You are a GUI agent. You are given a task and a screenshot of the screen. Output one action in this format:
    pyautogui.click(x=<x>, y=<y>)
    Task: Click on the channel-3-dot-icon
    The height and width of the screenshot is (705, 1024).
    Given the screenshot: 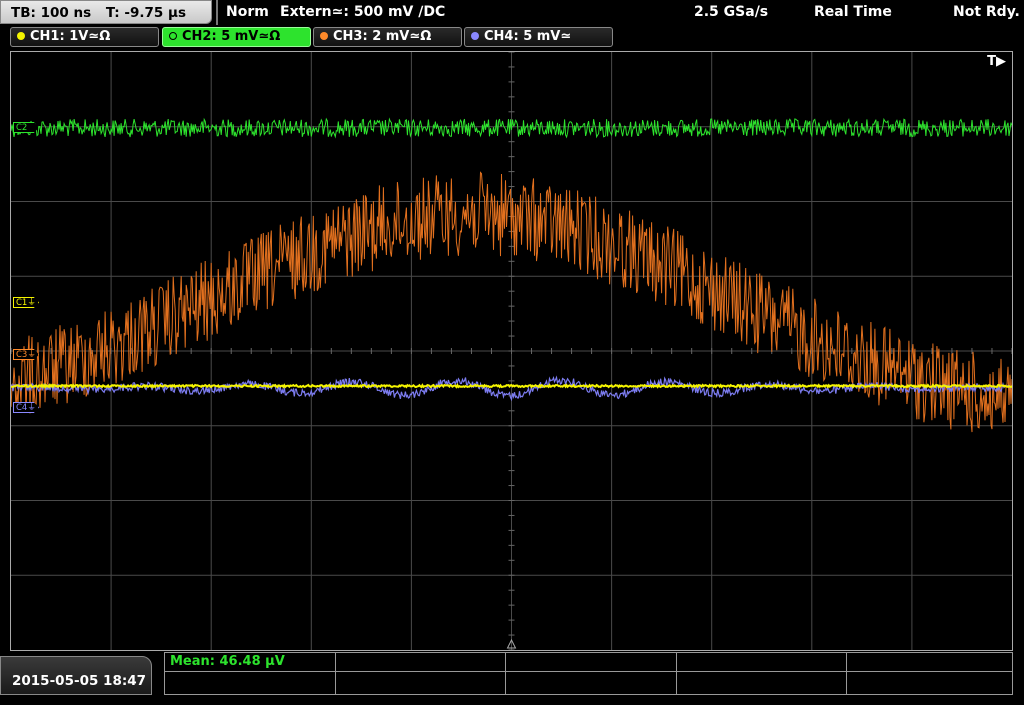 What is the action you would take?
    pyautogui.click(x=324, y=35)
    